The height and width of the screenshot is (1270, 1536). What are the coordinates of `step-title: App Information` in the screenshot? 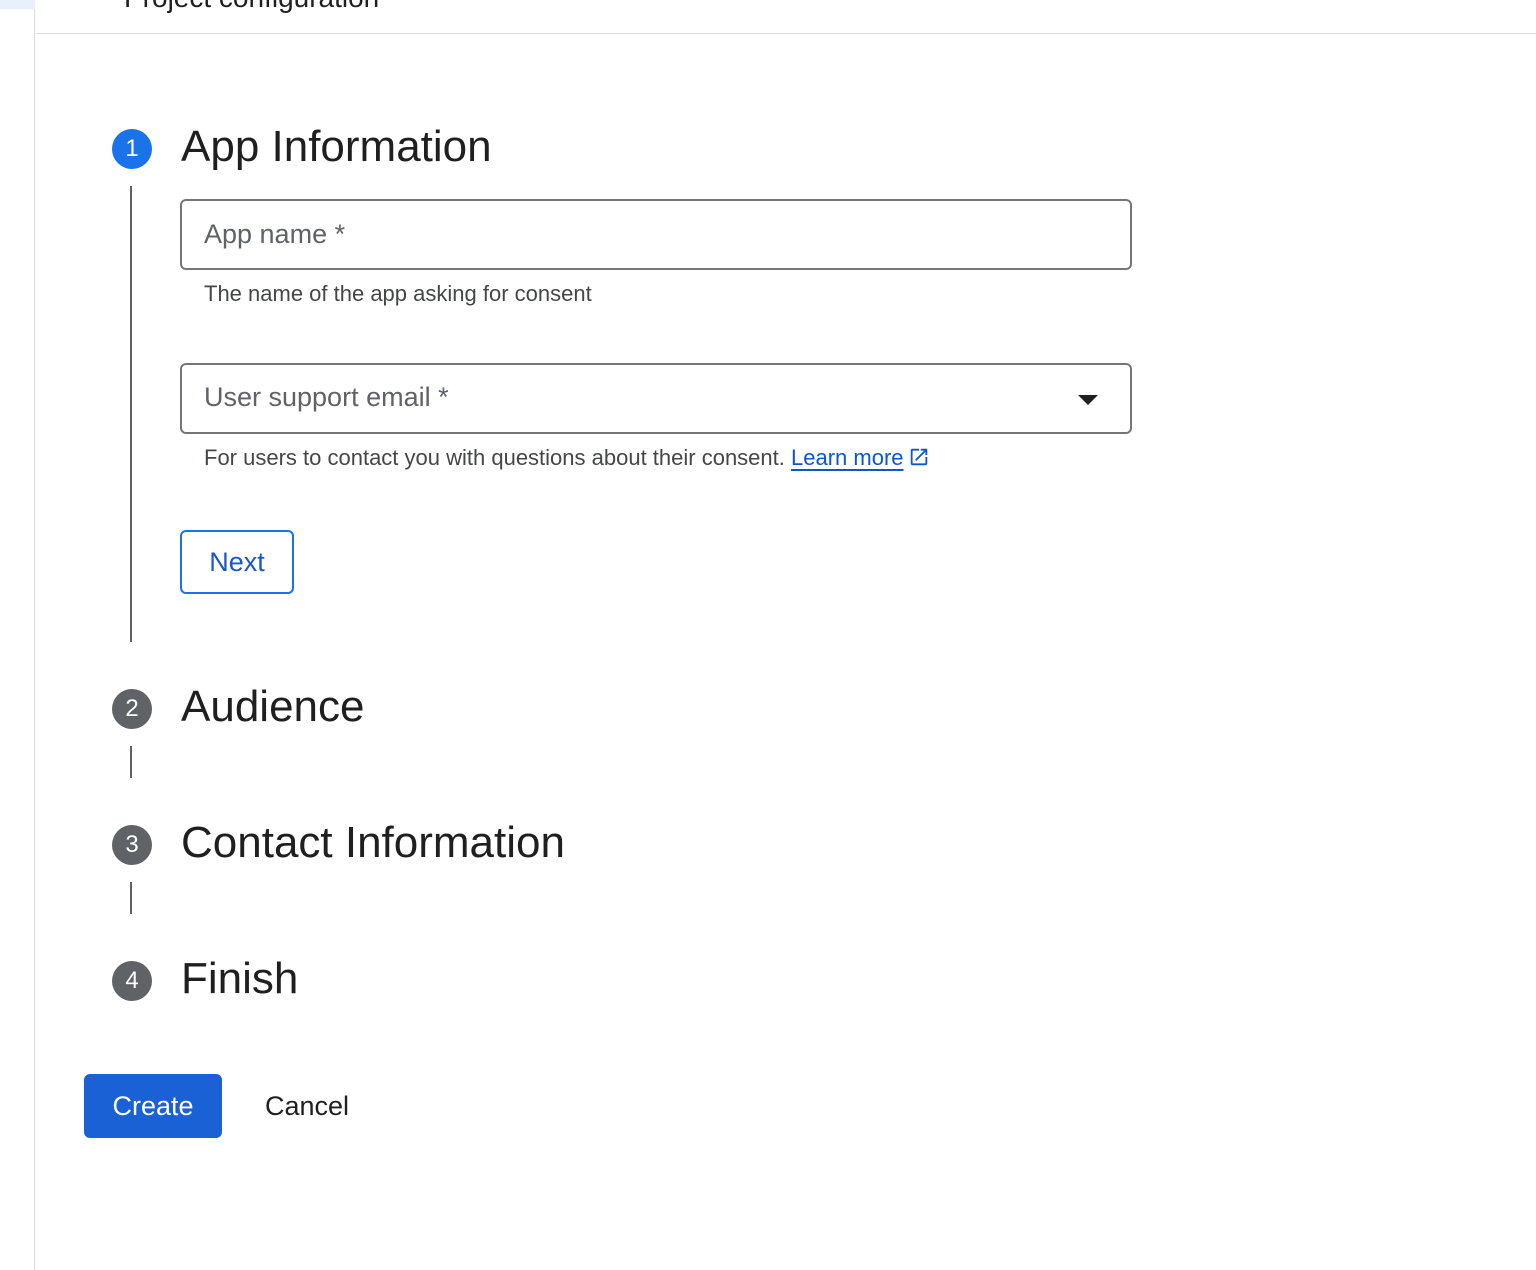 It's located at (336, 146).